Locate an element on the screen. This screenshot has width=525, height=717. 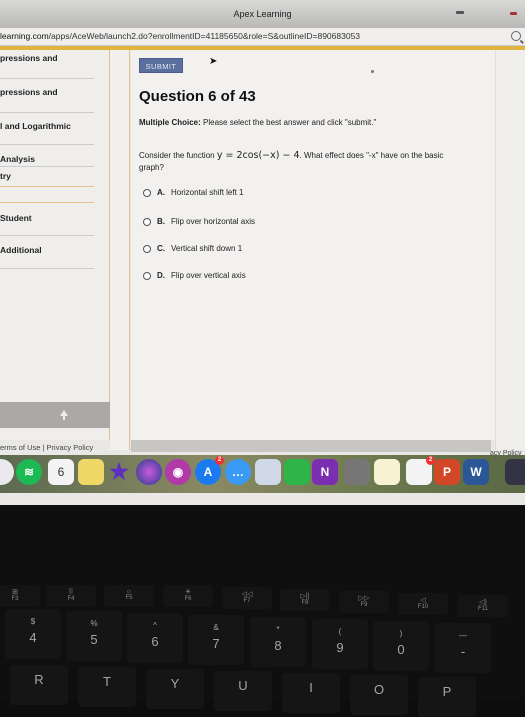
key-6: ^ 6 is located at coordinates (155, 638).